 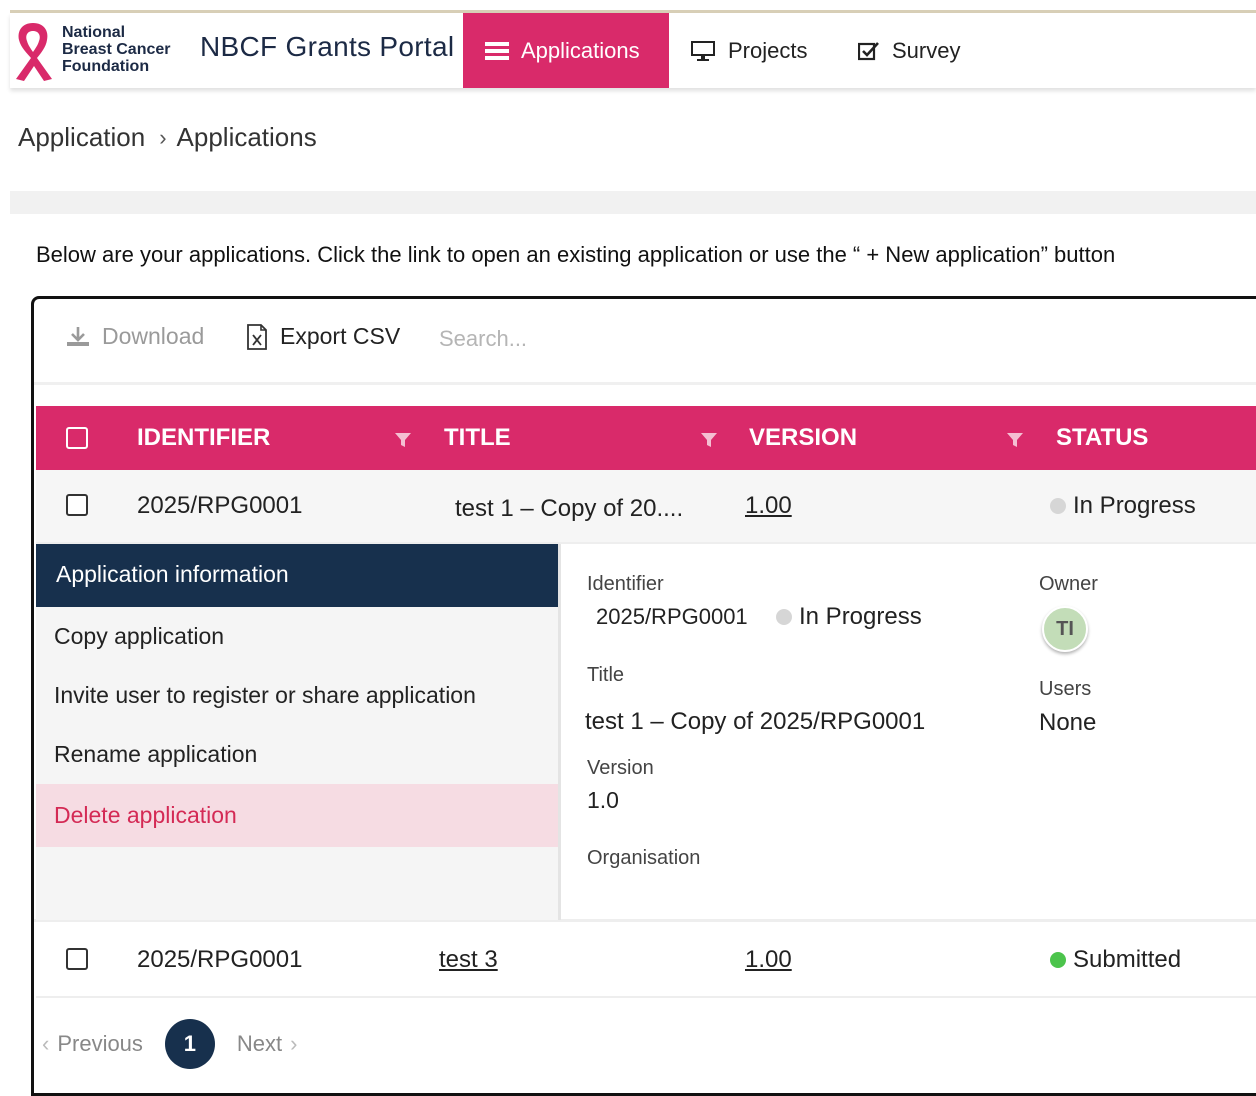 I want to click on breadcrumb-current: Applications, so click(x=246, y=137).